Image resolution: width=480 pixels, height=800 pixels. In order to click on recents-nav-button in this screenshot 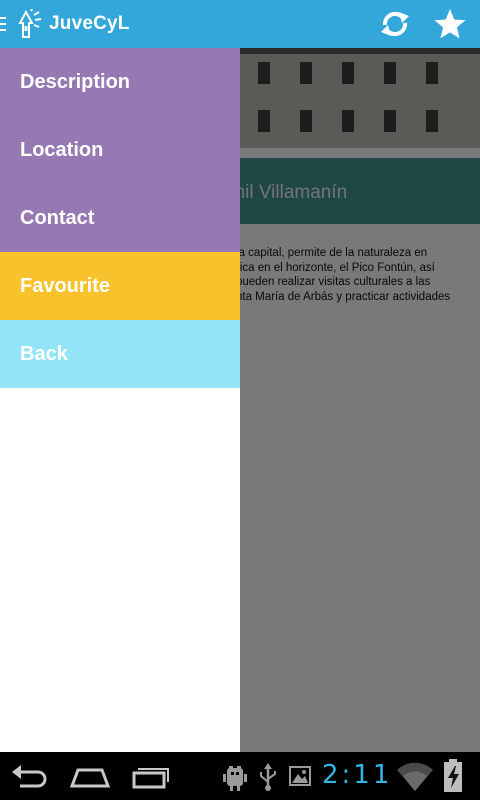, I will do `click(150, 776)`.